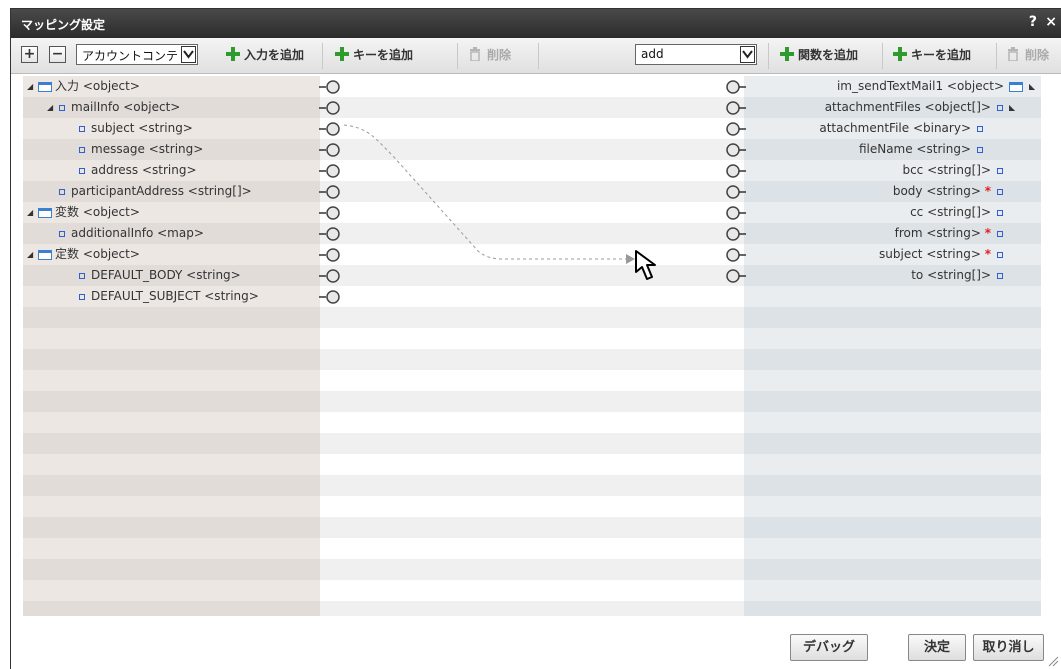 This screenshot has width=1061, height=669. What do you see at coordinates (130, 233) in the screenshot?
I see `tree-node-additional-info: additionalInfo <map>` at bounding box center [130, 233].